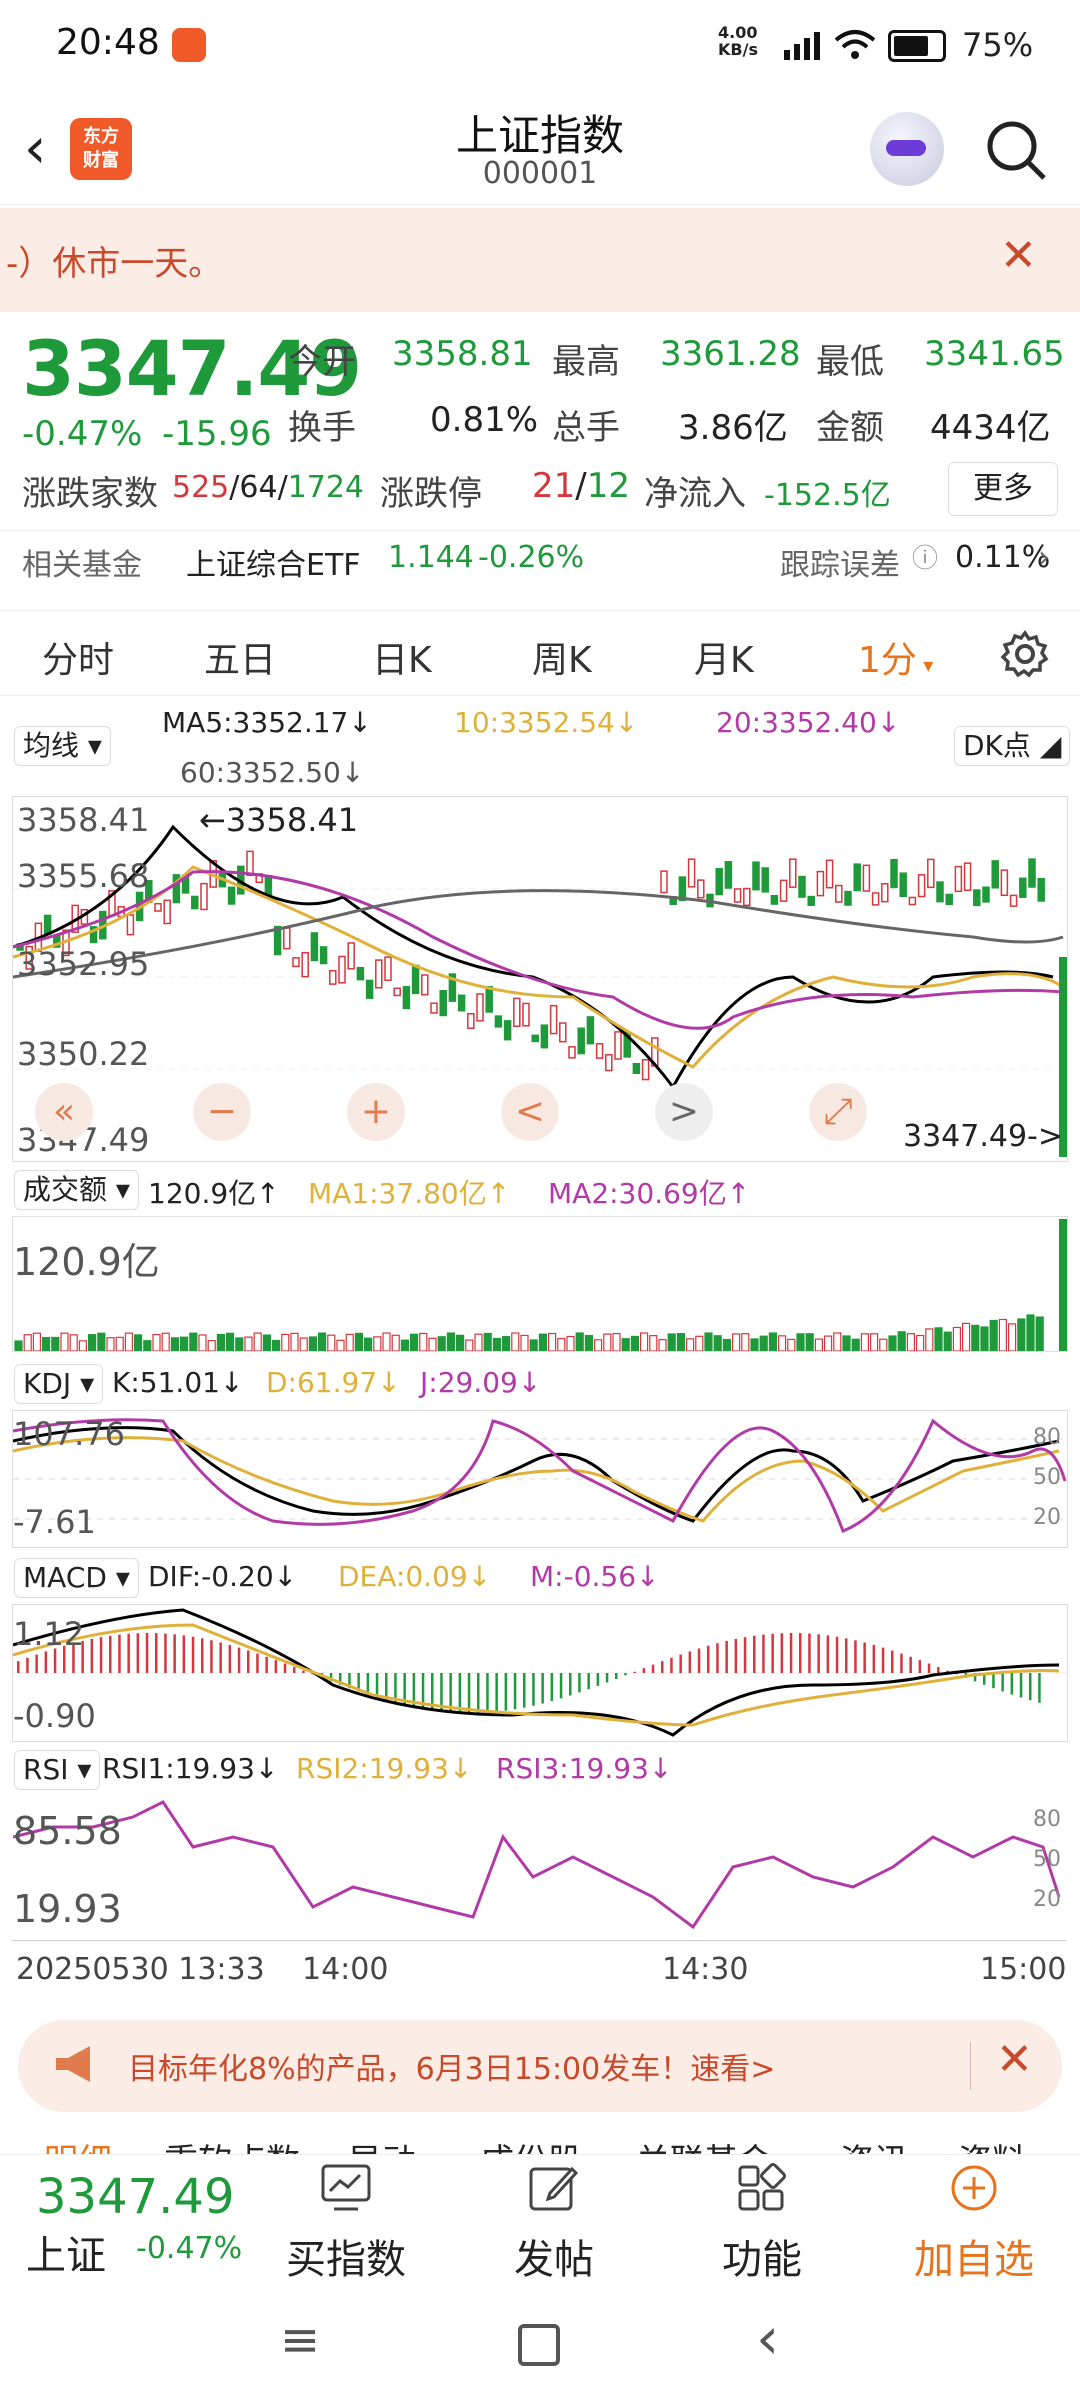  What do you see at coordinates (838, 1112) in the screenshot?
I see `fullscreen-button: ⤢` at bounding box center [838, 1112].